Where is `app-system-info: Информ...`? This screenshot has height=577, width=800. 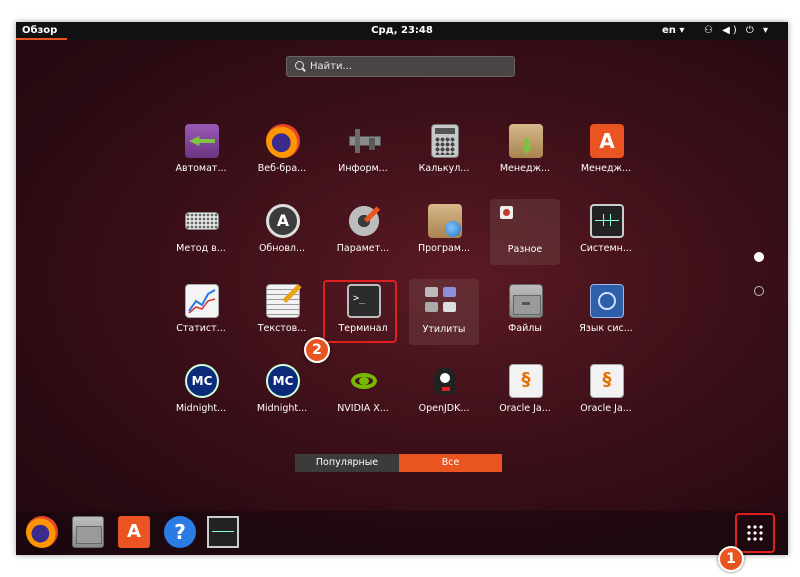
app-system-info: Информ... is located at coordinates (363, 153).